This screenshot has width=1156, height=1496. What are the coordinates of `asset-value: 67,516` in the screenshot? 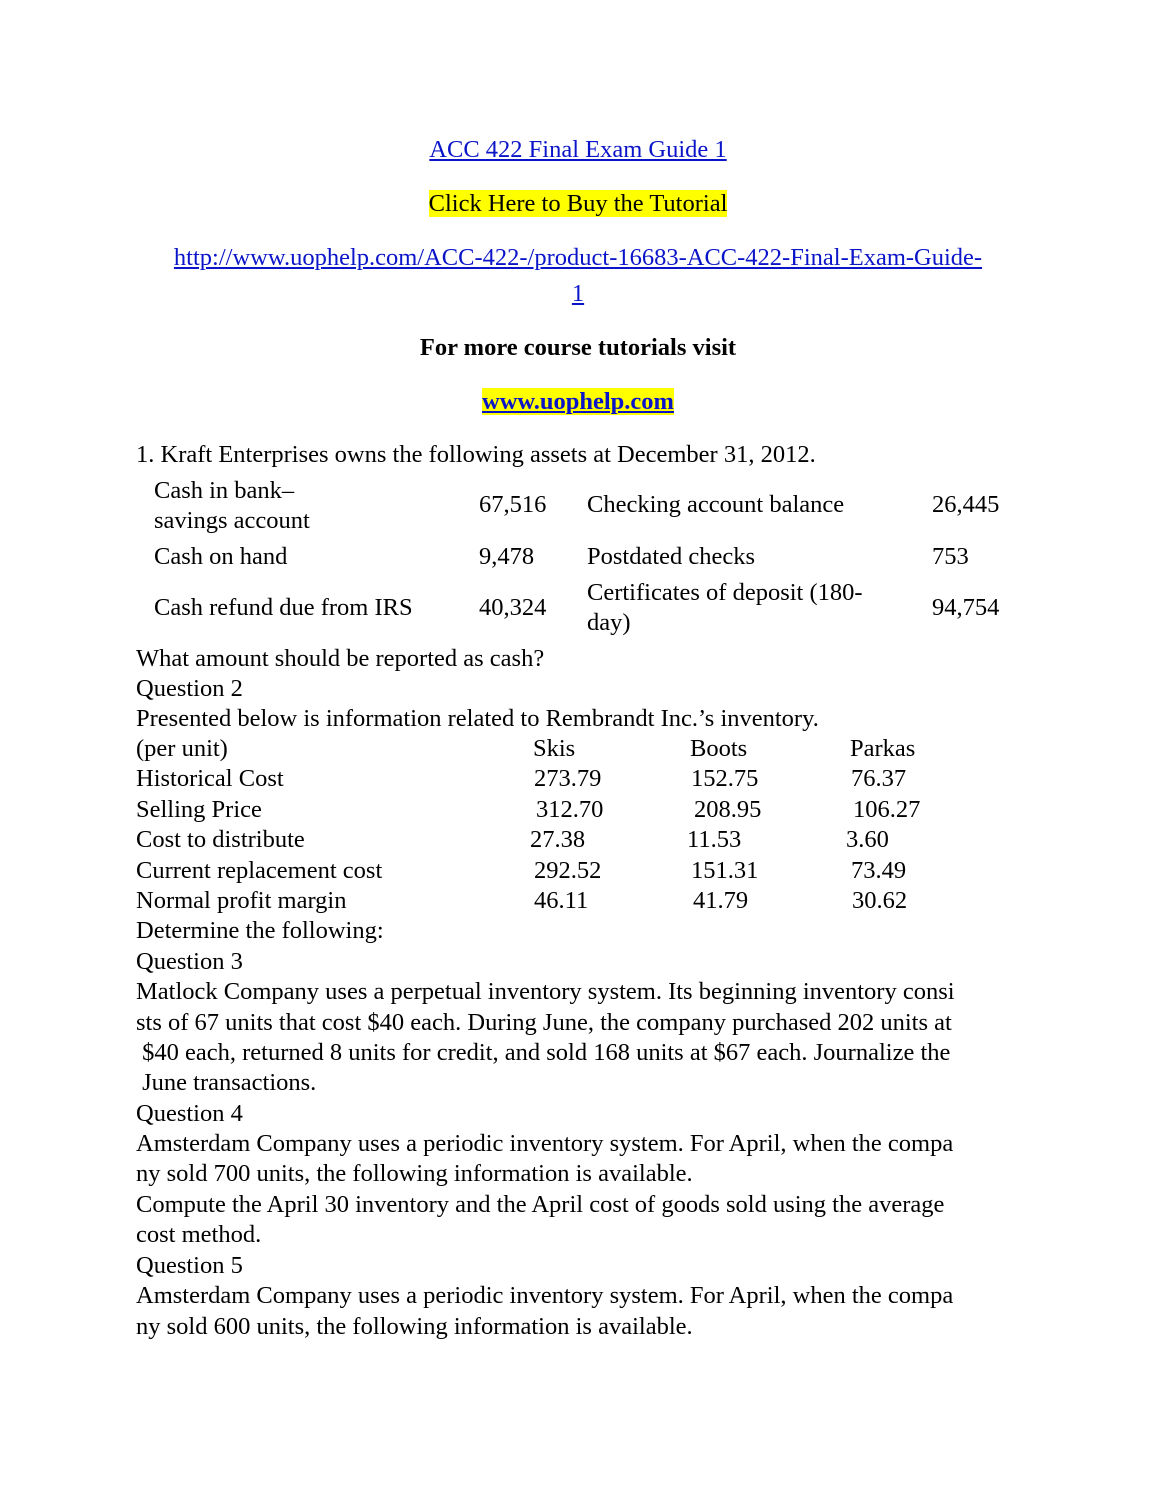 It's located at (513, 504).